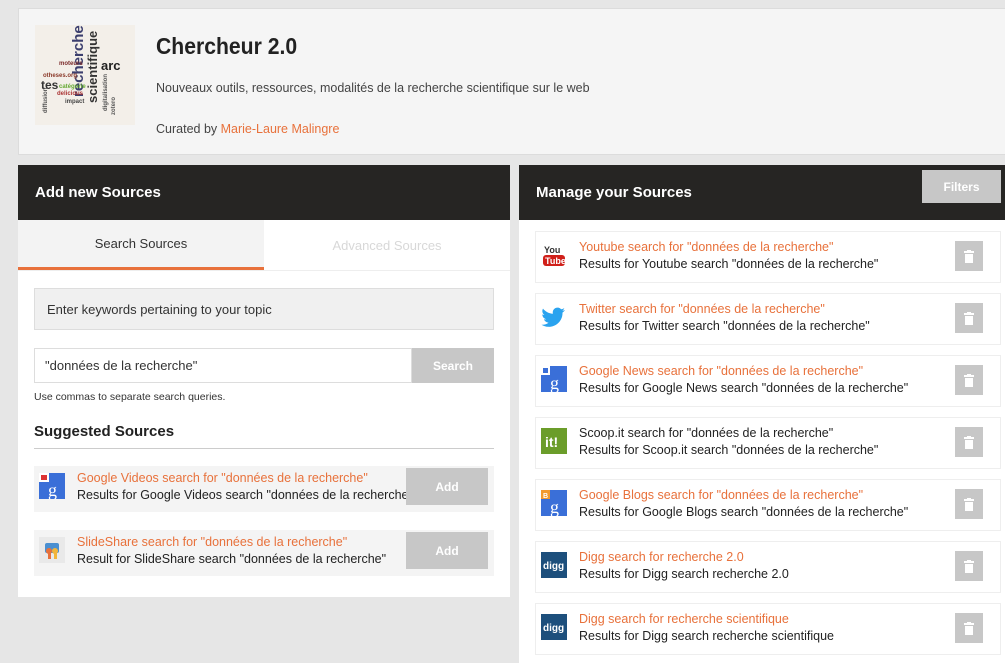 The image size is (1005, 663). I want to click on search-button: Search, so click(453, 365).